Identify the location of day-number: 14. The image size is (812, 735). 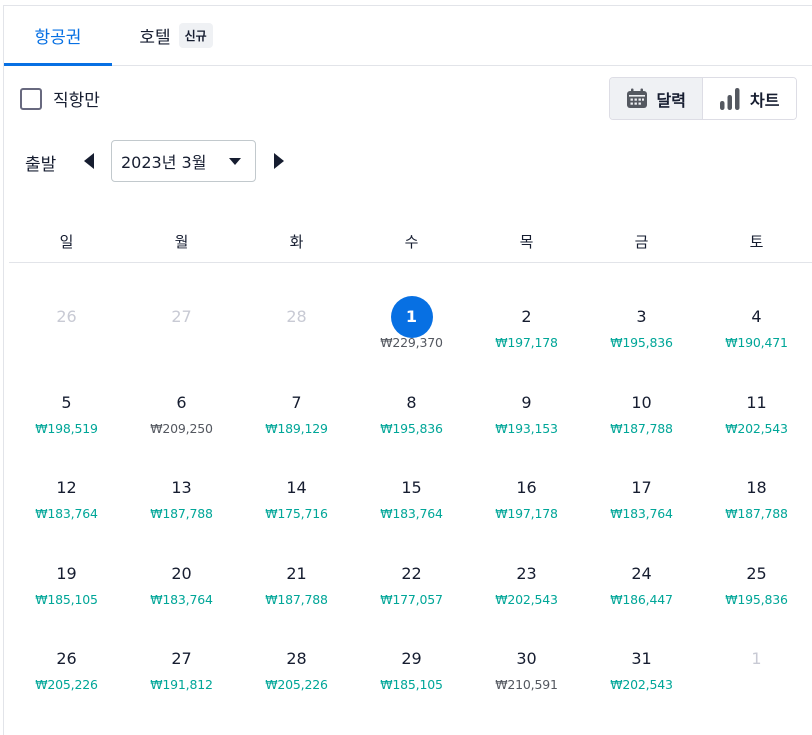
(296, 487).